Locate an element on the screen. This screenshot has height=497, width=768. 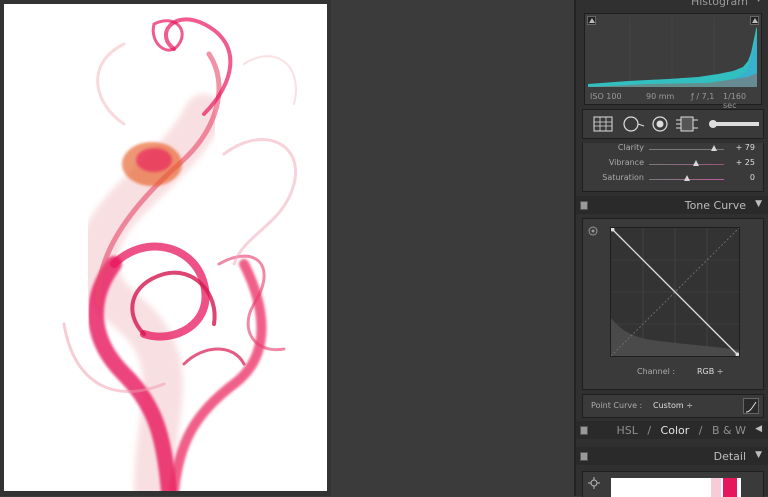
spot-removal-icon is located at coordinates (633, 124).